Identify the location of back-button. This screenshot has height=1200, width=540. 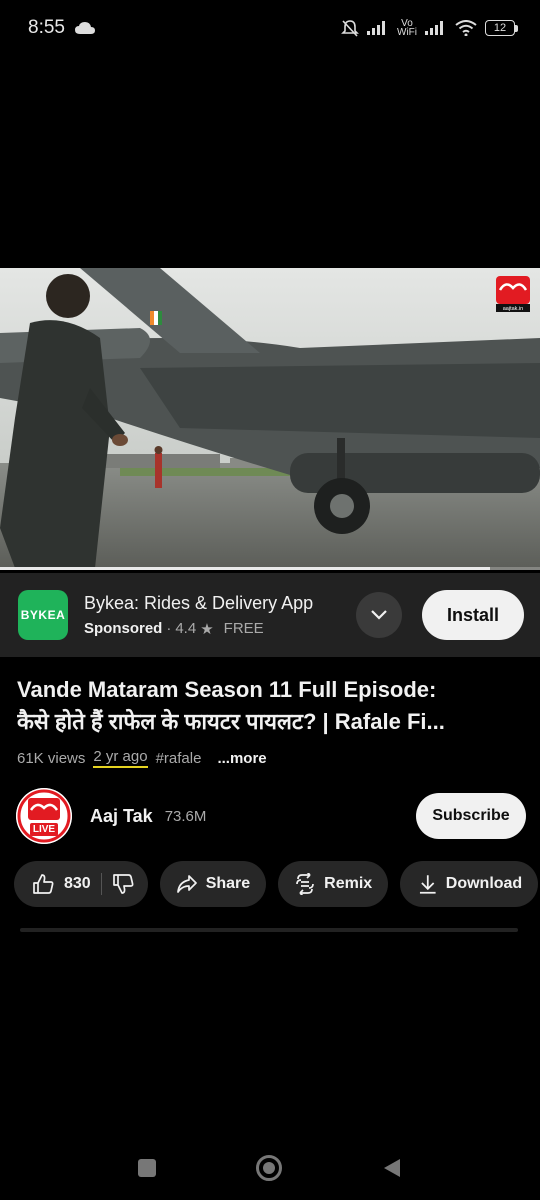
(392, 1168).